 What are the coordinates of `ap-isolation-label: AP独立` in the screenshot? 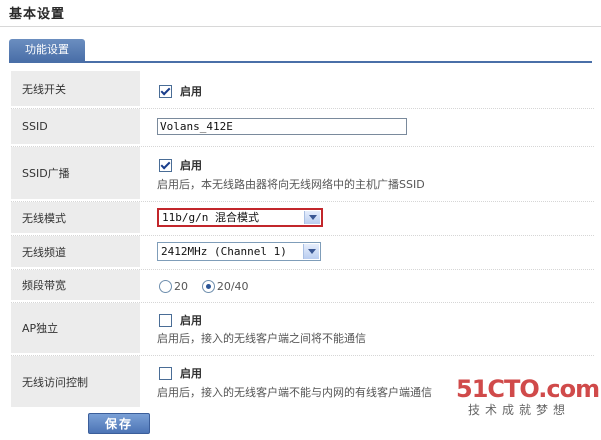 It's located at (75, 329).